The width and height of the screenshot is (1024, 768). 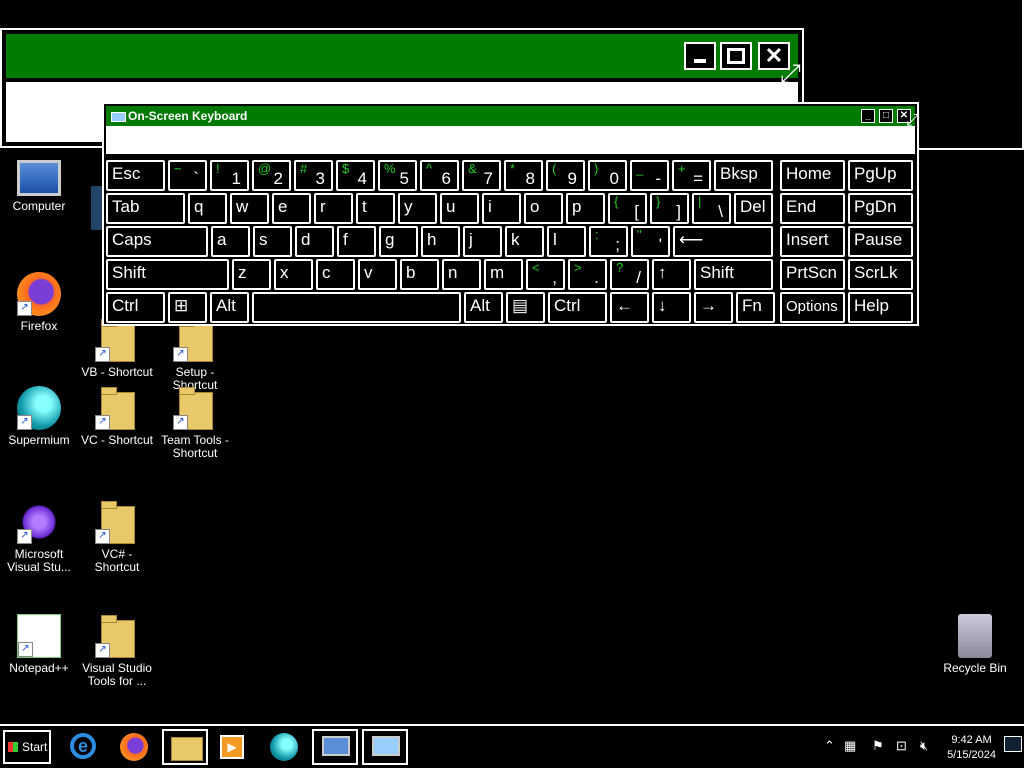 I want to click on key-u: u, so click(x=459, y=208).